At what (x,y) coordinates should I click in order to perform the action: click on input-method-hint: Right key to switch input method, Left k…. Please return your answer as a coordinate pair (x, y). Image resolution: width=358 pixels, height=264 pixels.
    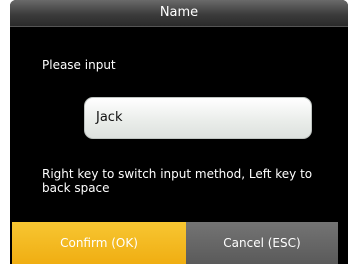
    Looking at the image, I should click on (177, 181).